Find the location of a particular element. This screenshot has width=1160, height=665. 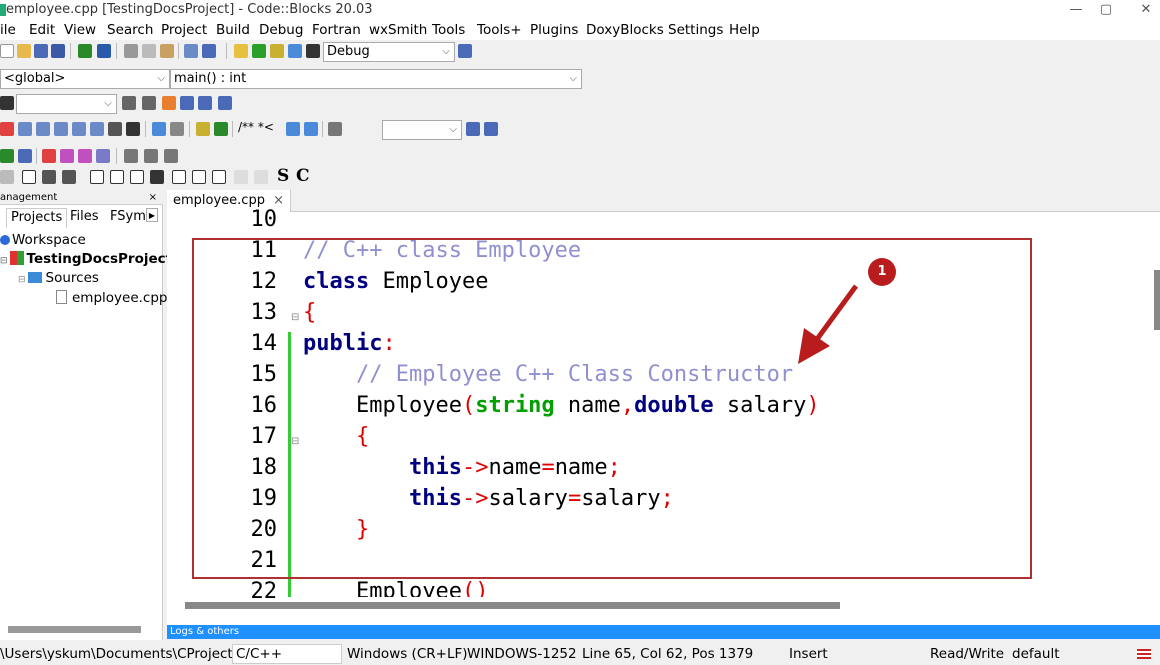

doxywizard-icon is located at coordinates (203, 129).